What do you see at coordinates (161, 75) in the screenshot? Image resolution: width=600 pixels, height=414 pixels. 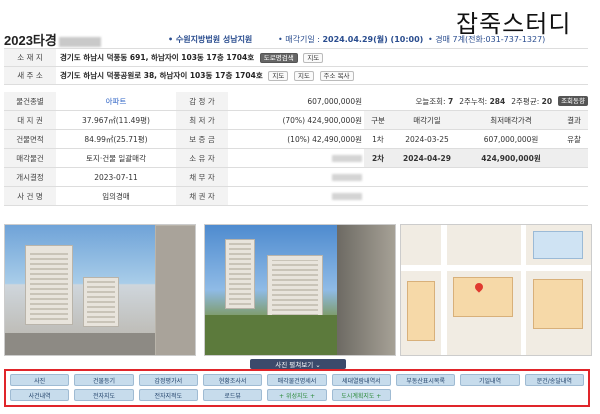 I see `road-value: 경기도 하남시 덕풍공원로 38, 하남자이 103동 17층 1704호` at bounding box center [161, 75].